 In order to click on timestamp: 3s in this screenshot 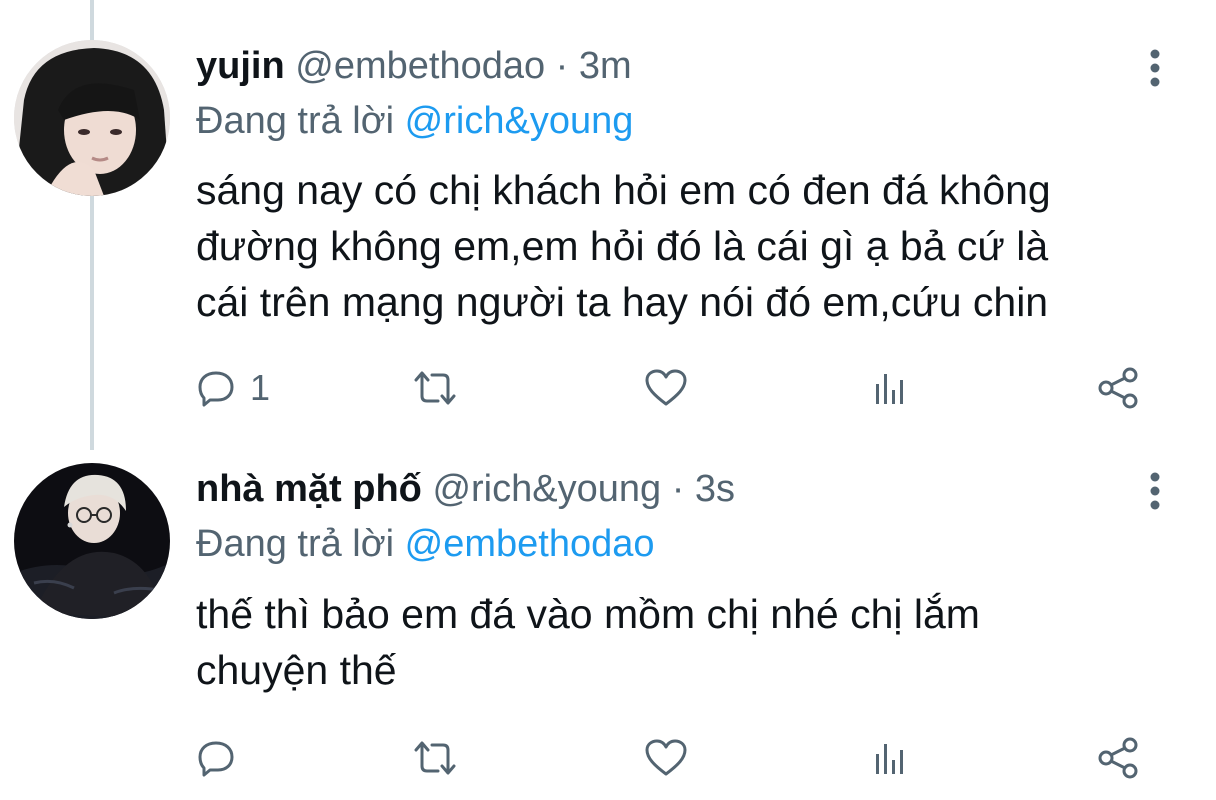, I will do `click(715, 489)`.